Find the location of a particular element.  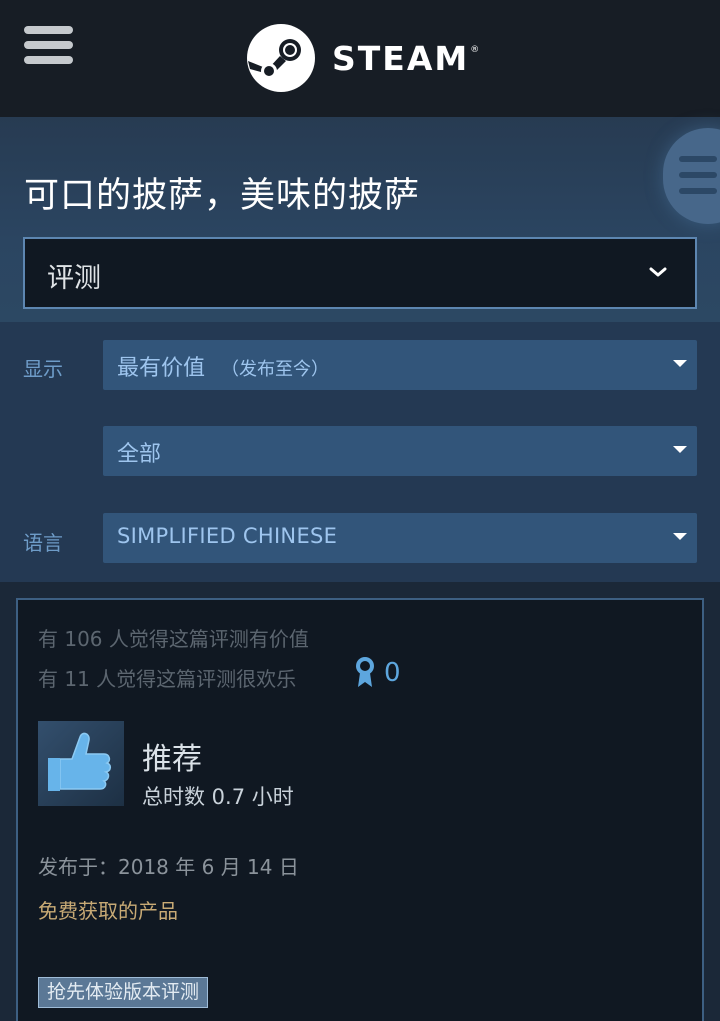

top-nav-bar: STEAM® is located at coordinates (360, 58).